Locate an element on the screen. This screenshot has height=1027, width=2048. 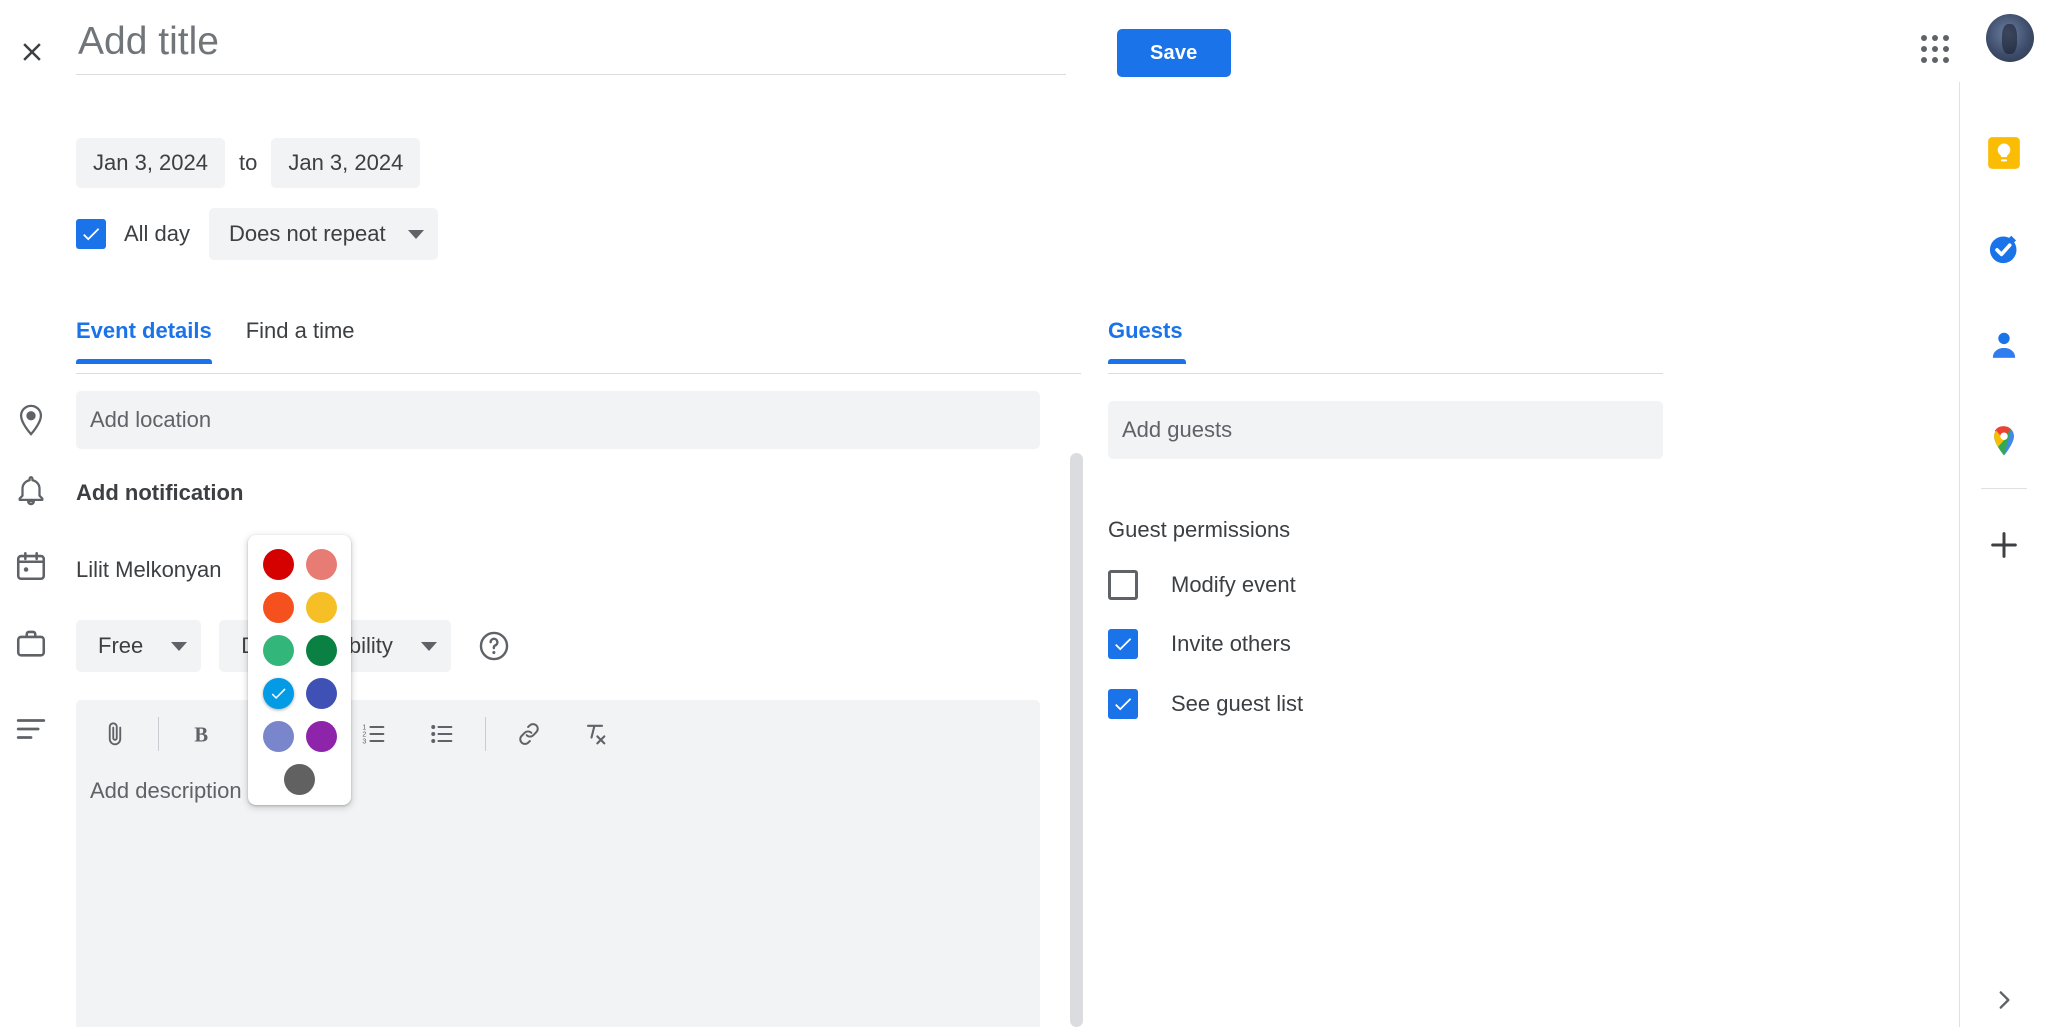
location-pin-icon is located at coordinates (31, 420).